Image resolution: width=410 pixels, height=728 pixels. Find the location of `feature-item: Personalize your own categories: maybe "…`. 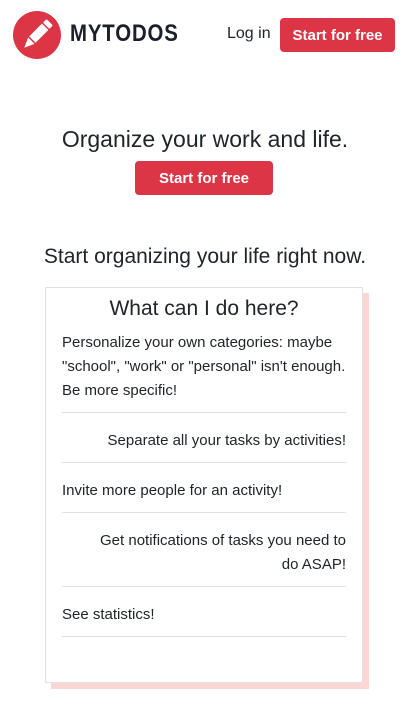

feature-item: Personalize your own categories: maybe "… is located at coordinates (204, 370).